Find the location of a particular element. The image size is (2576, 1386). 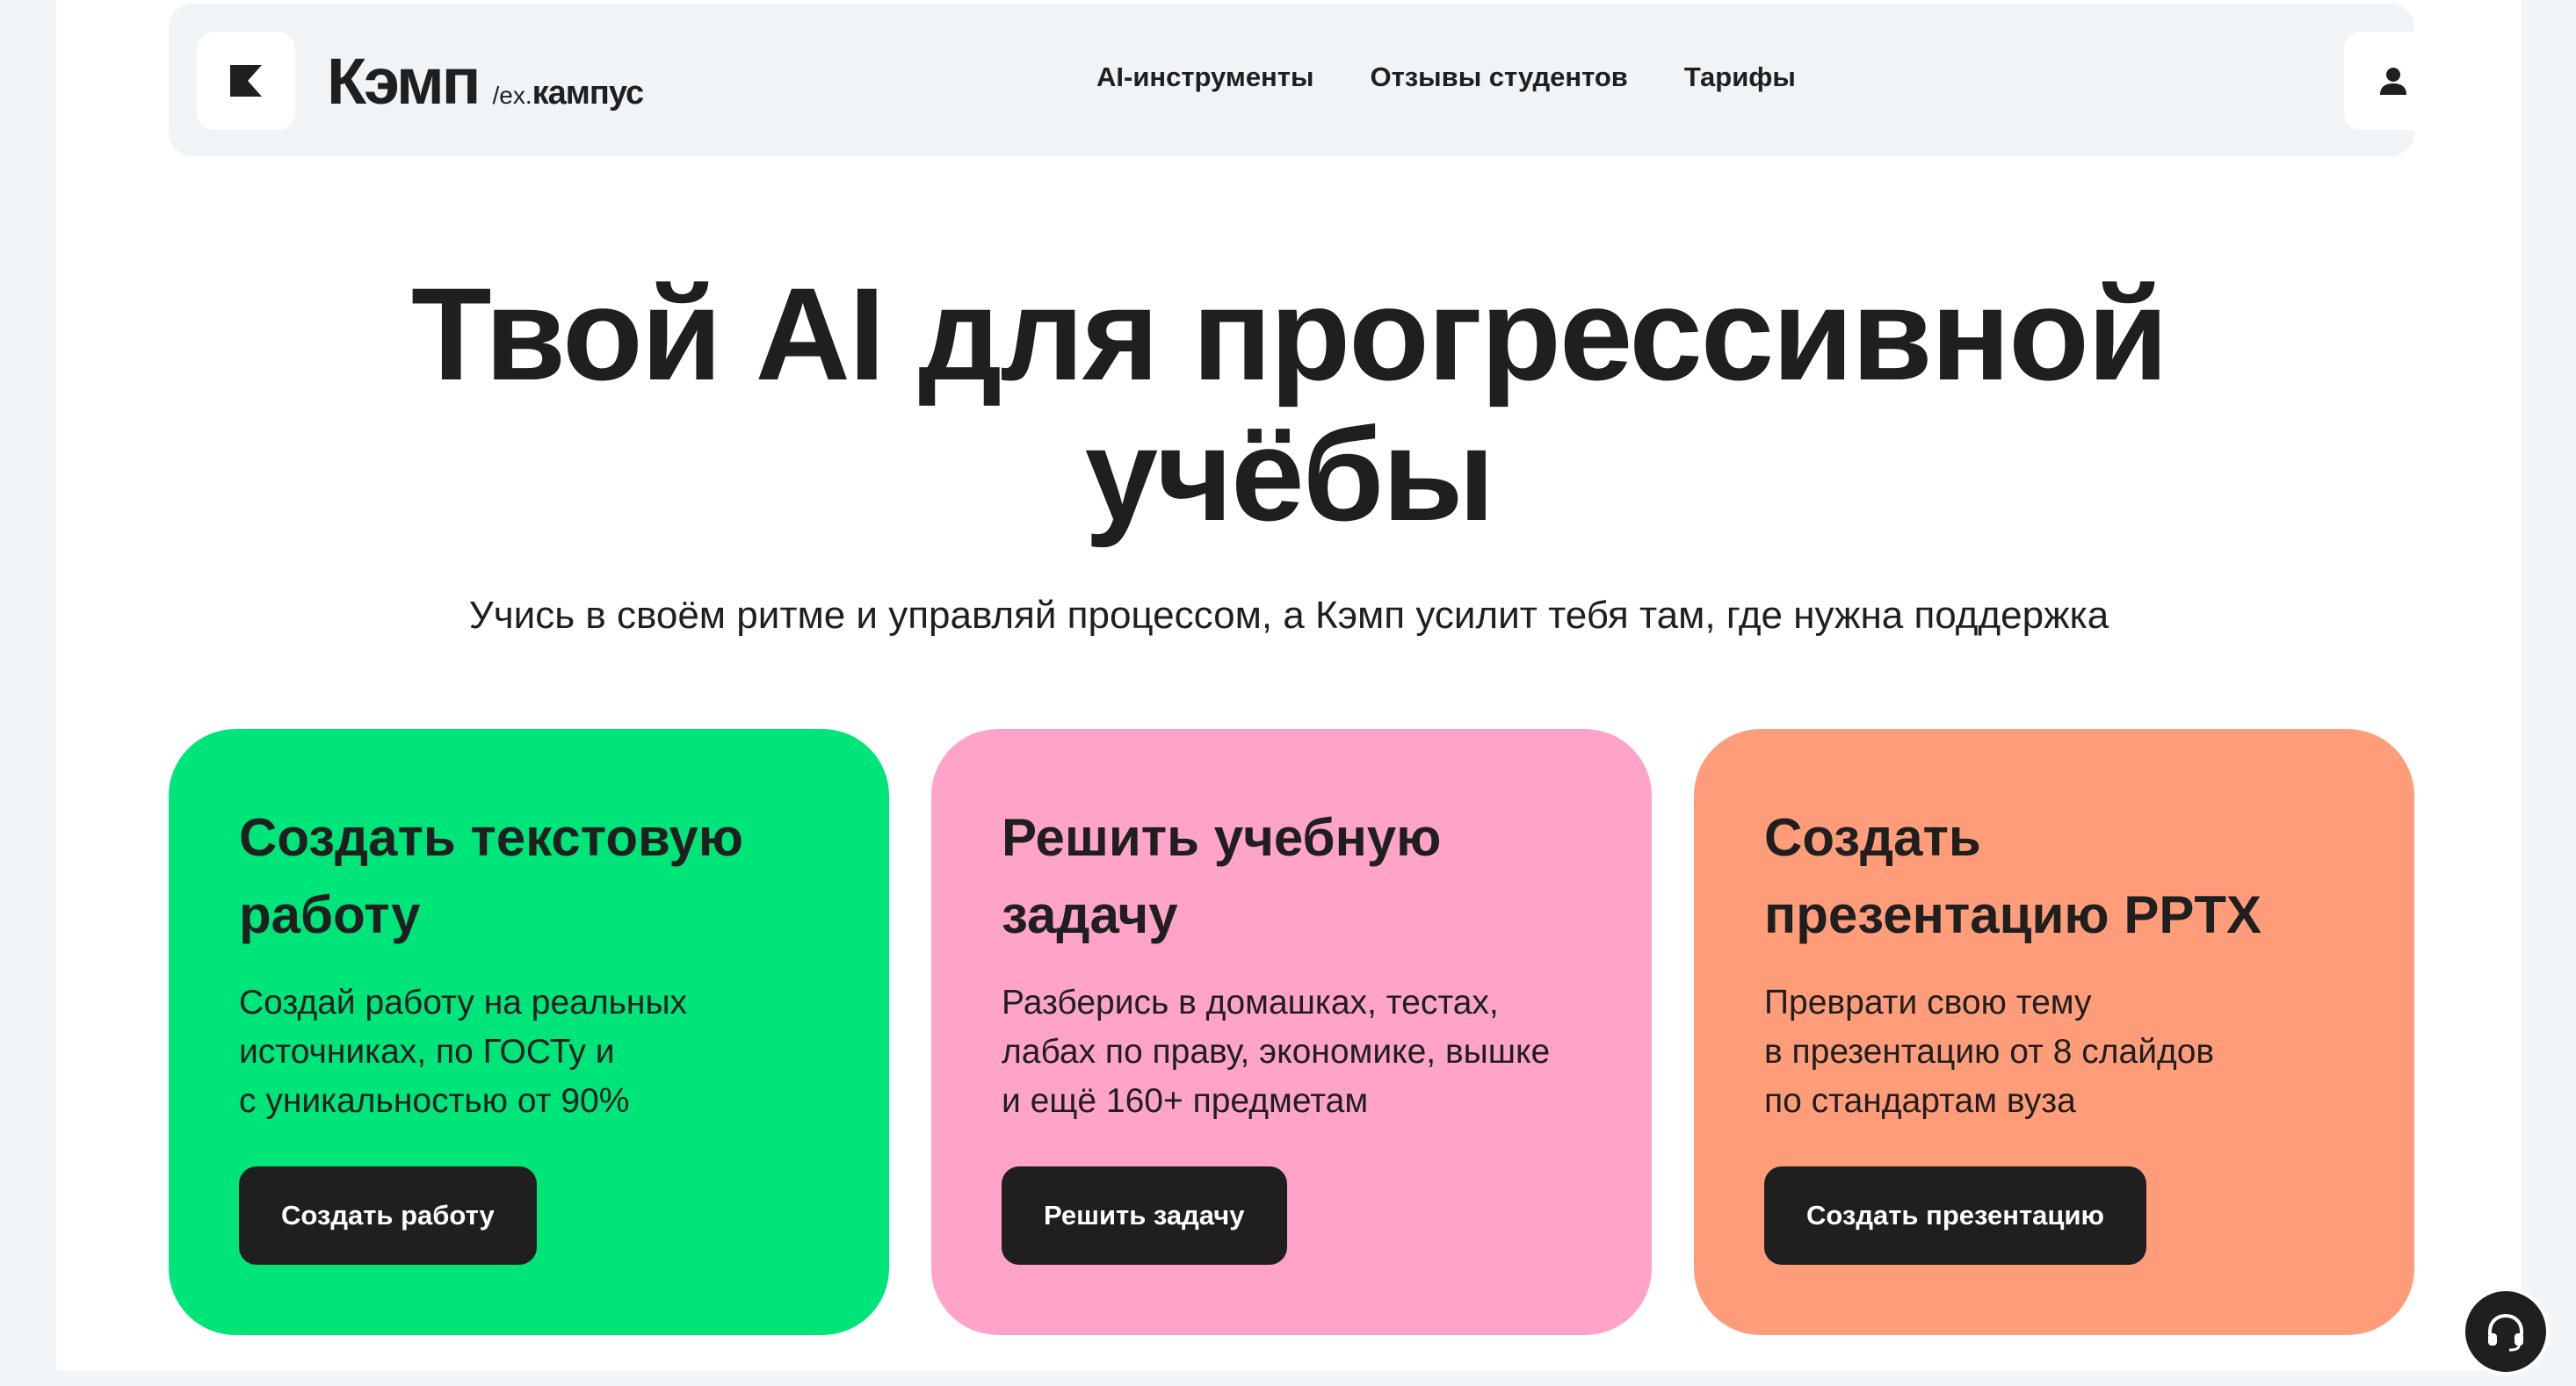

hero-title-line1: Твой AI для прогрессивной is located at coordinates (1289, 334).